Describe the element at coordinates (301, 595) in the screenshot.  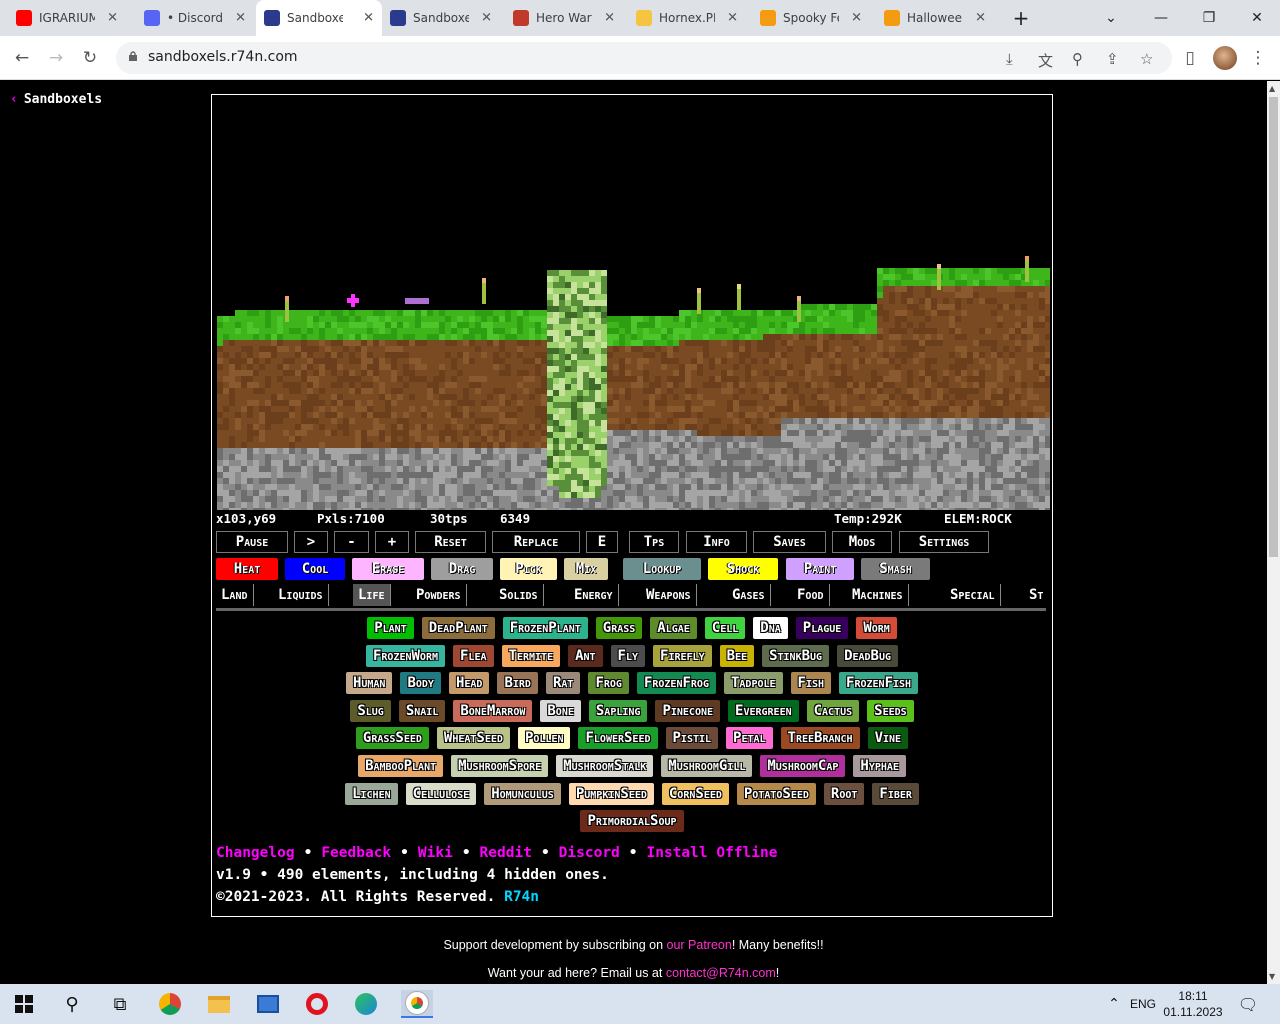
I see `category-tab-liquids: Liquids` at that location.